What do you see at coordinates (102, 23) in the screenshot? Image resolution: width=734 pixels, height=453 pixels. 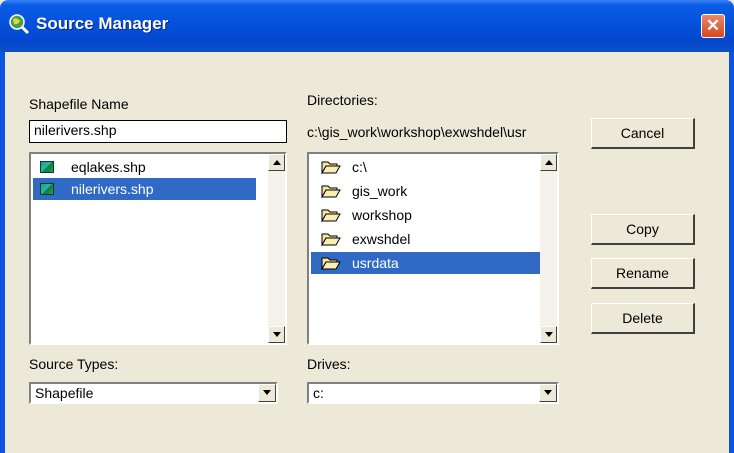 I see `window-title: Source Manager` at bounding box center [102, 23].